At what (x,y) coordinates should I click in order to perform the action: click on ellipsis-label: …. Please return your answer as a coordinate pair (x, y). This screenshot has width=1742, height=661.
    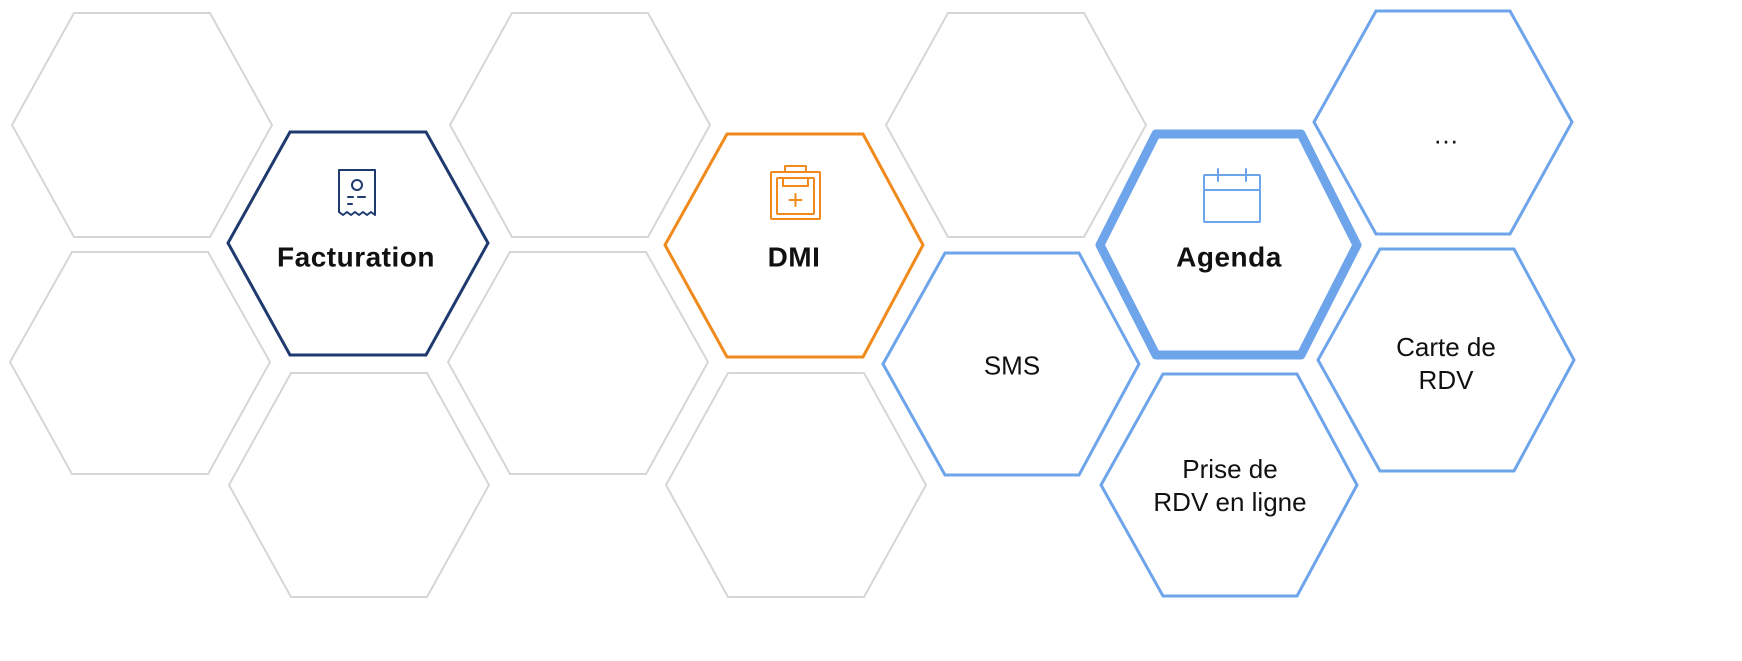
    Looking at the image, I should click on (1446, 134).